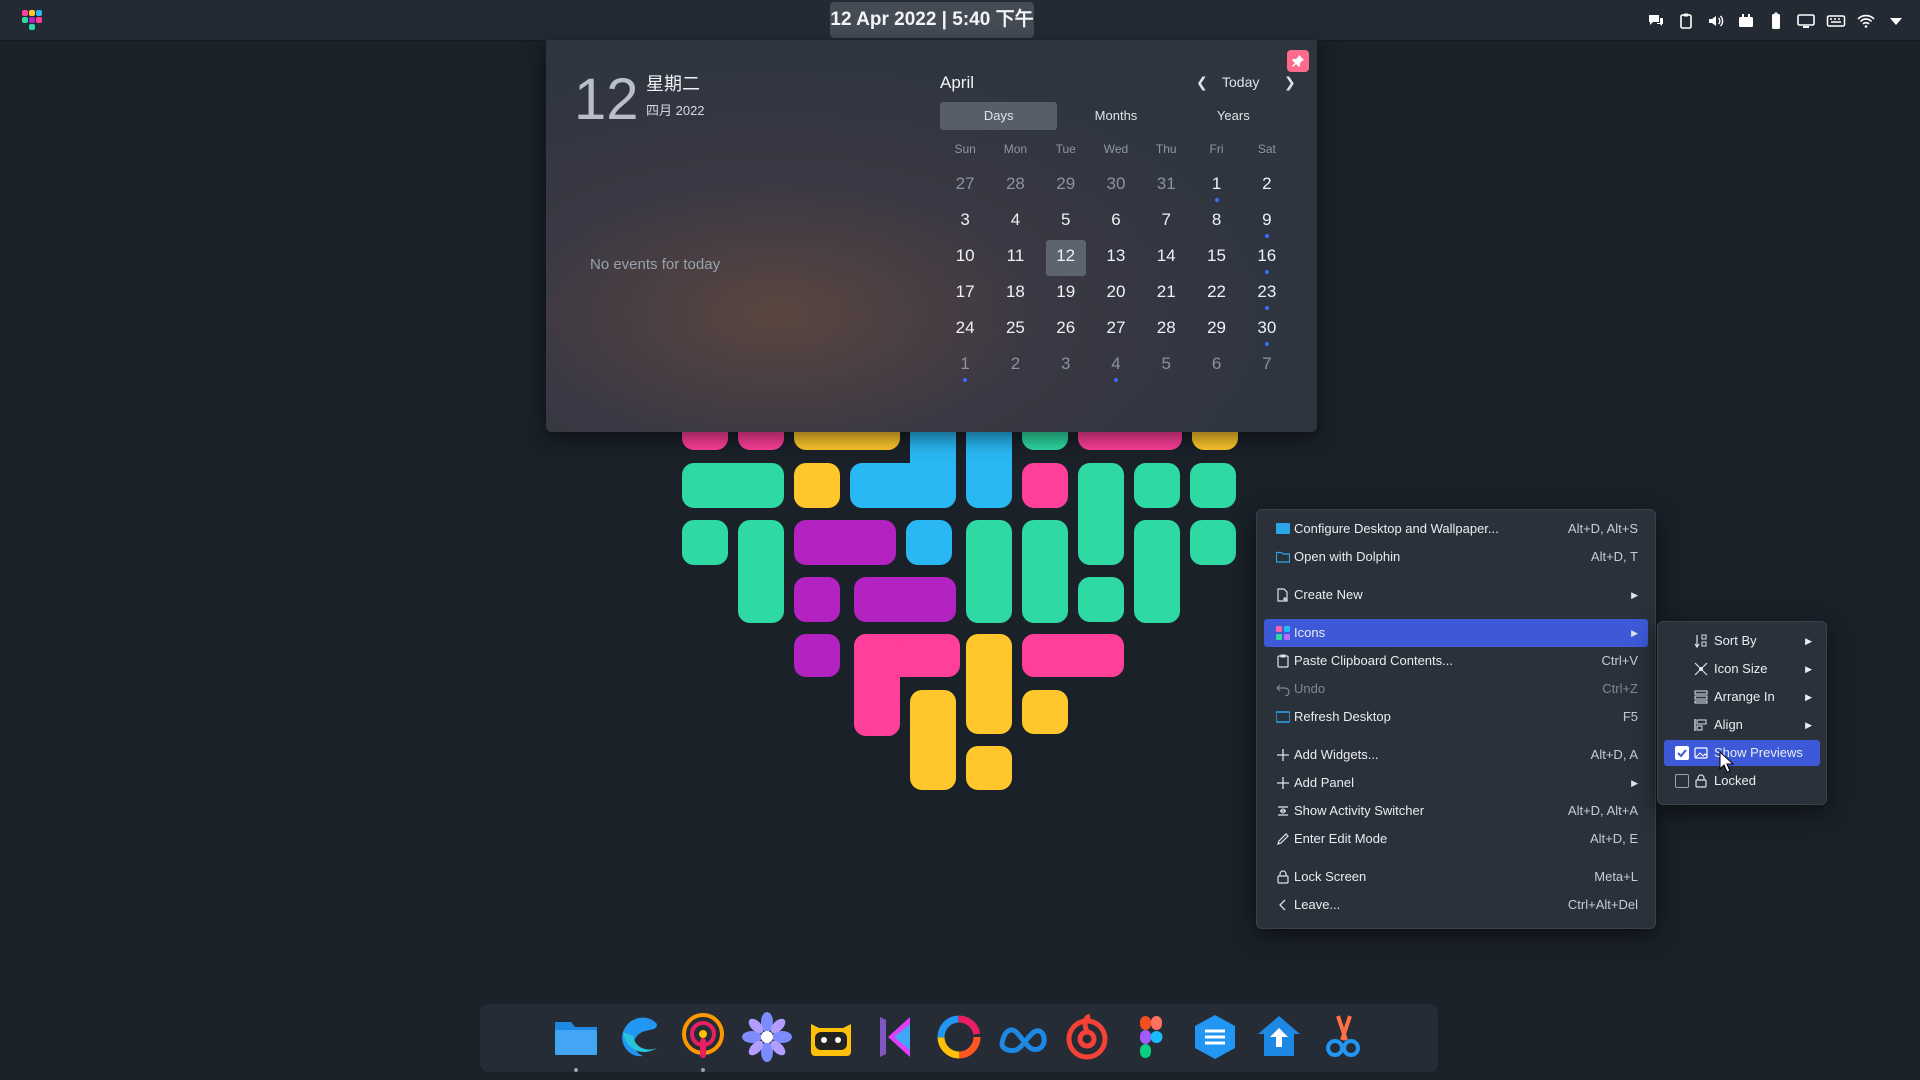 The image size is (1920, 1080). What do you see at coordinates (1298, 61) in the screenshot?
I see `pin-button` at bounding box center [1298, 61].